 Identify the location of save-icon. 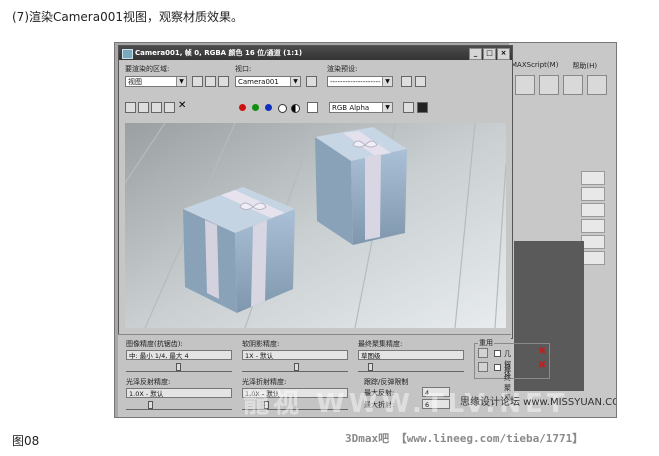
(130, 107).